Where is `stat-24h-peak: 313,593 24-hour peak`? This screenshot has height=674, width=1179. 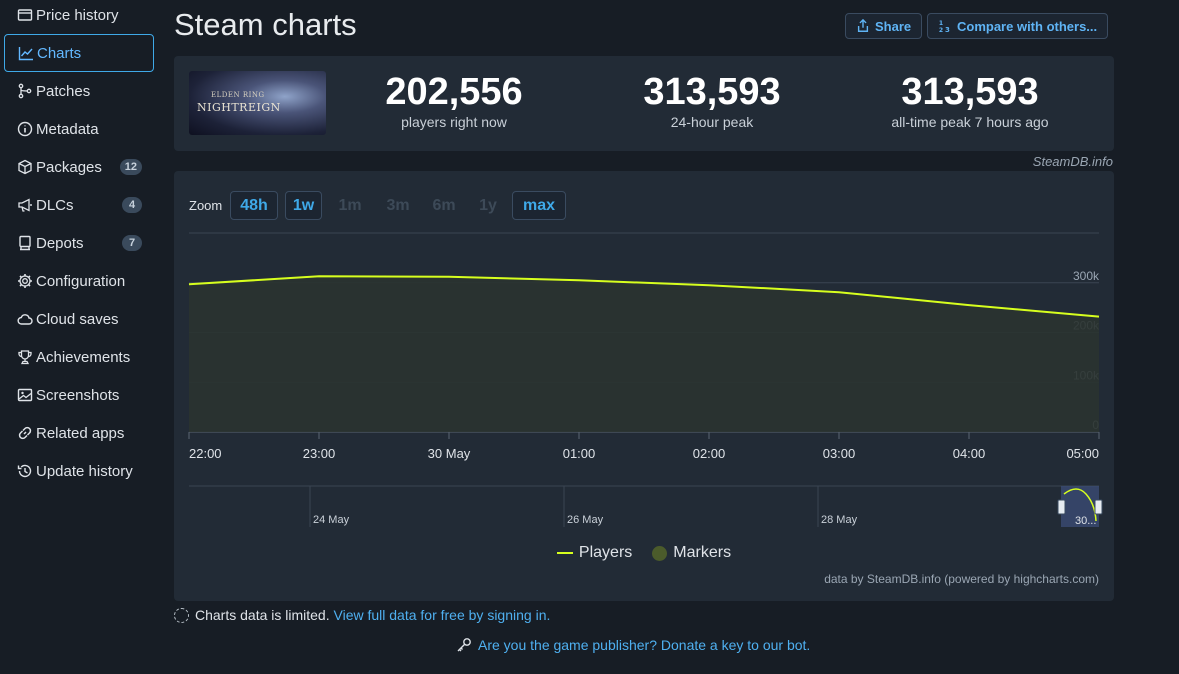 stat-24h-peak: 313,593 24-hour peak is located at coordinates (712, 101).